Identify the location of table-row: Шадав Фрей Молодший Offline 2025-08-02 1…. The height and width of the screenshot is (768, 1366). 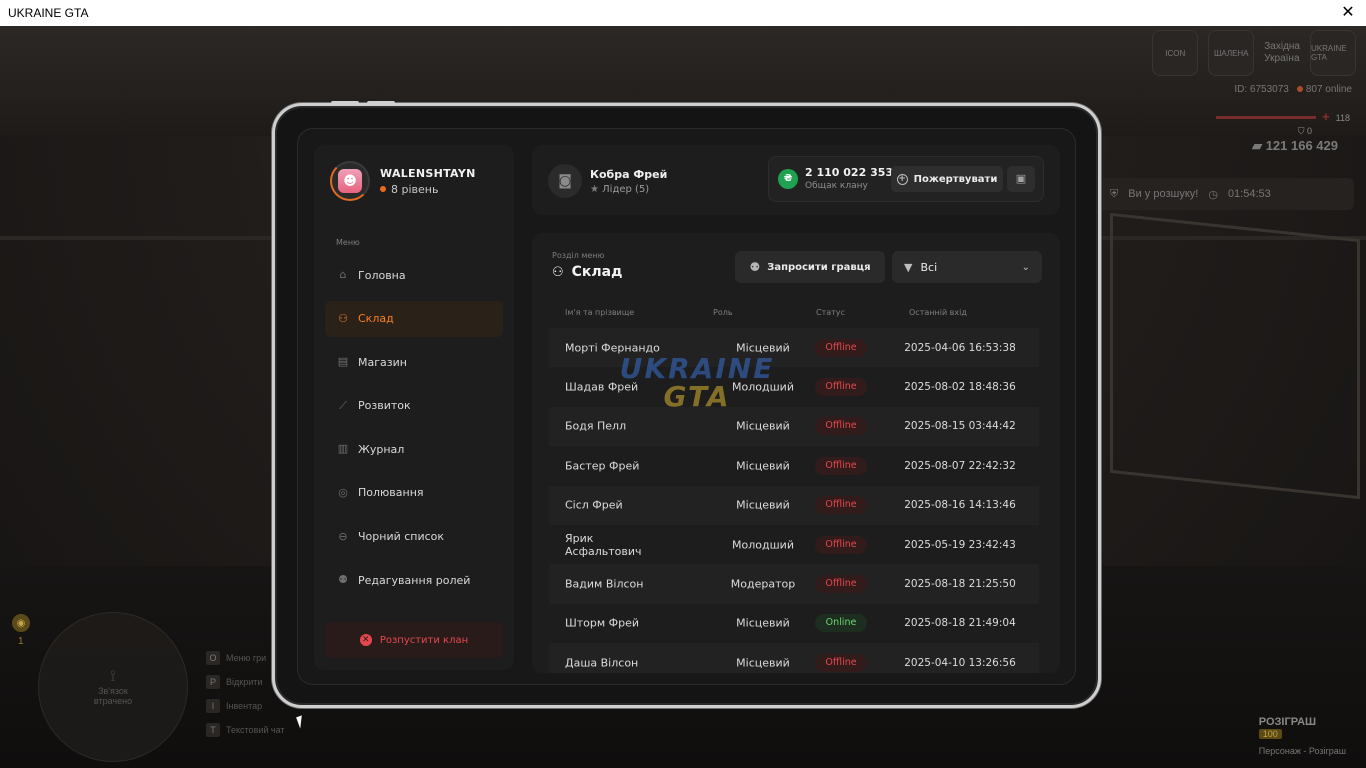
(794, 386).